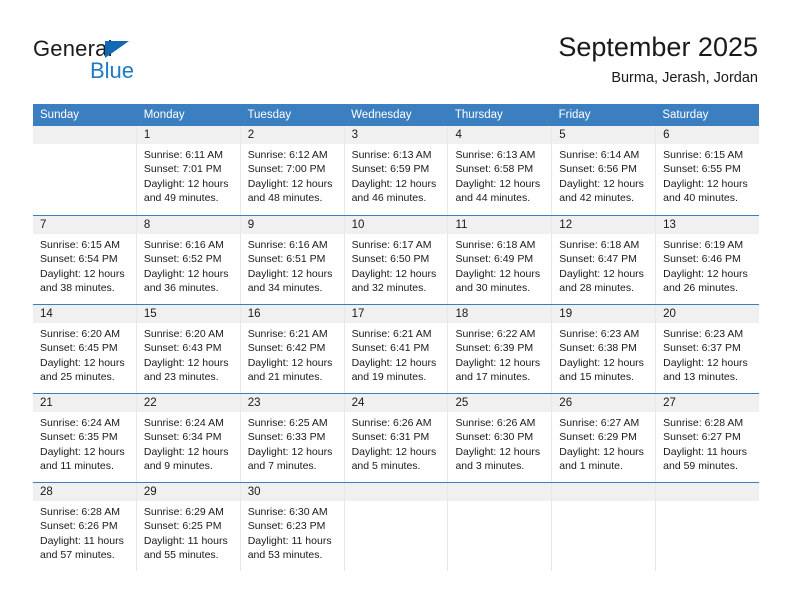  What do you see at coordinates (705, 281) in the screenshot?
I see `daylight-text: Daylight: 12 hours and 26 minutes.` at bounding box center [705, 281].